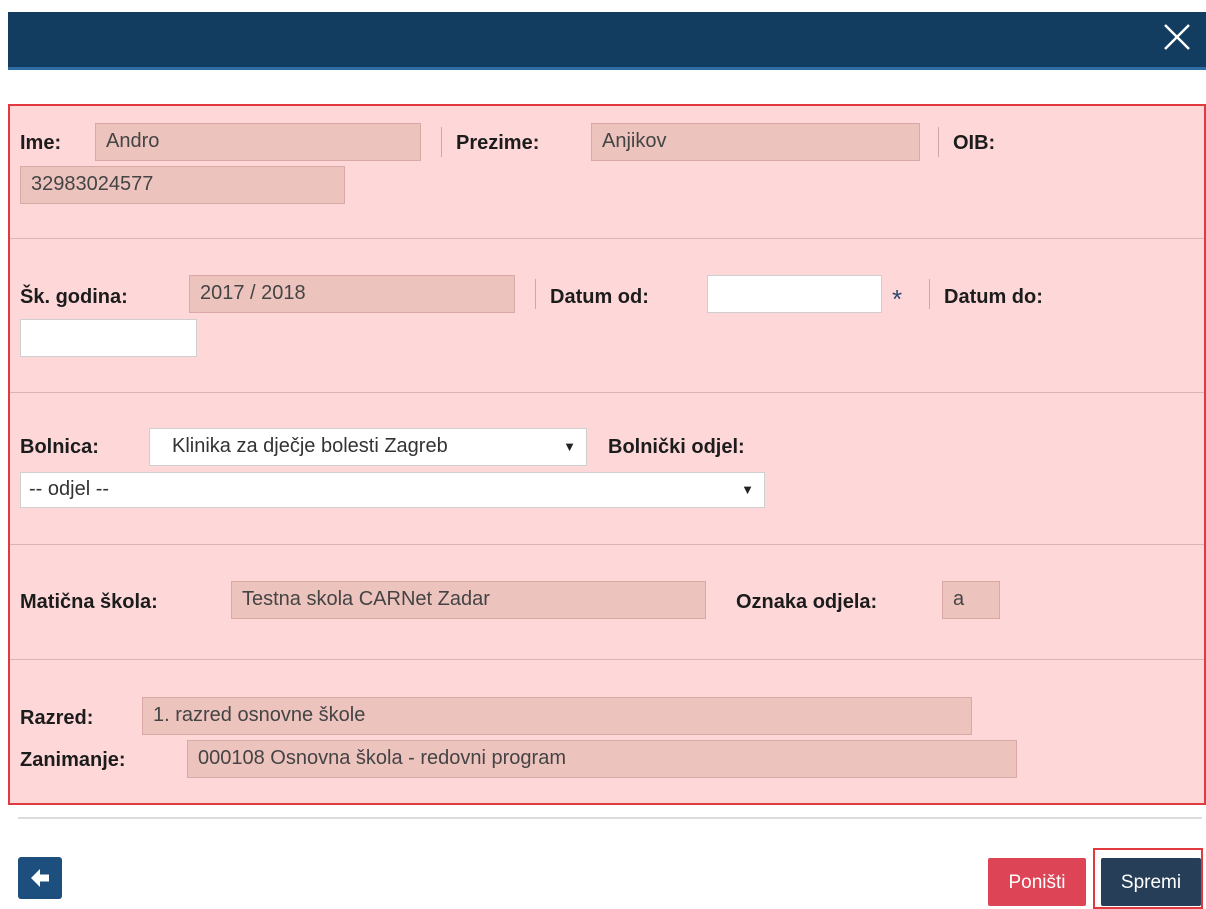  Describe the element at coordinates (352, 294) in the screenshot. I see `skolska-godina-field: 2017 / 2018` at that location.